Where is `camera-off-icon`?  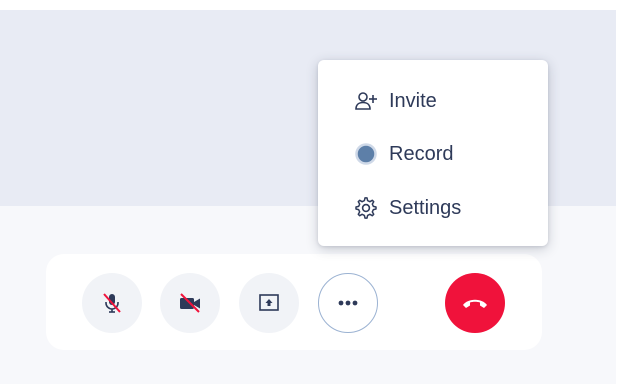 camera-off-icon is located at coordinates (190, 303).